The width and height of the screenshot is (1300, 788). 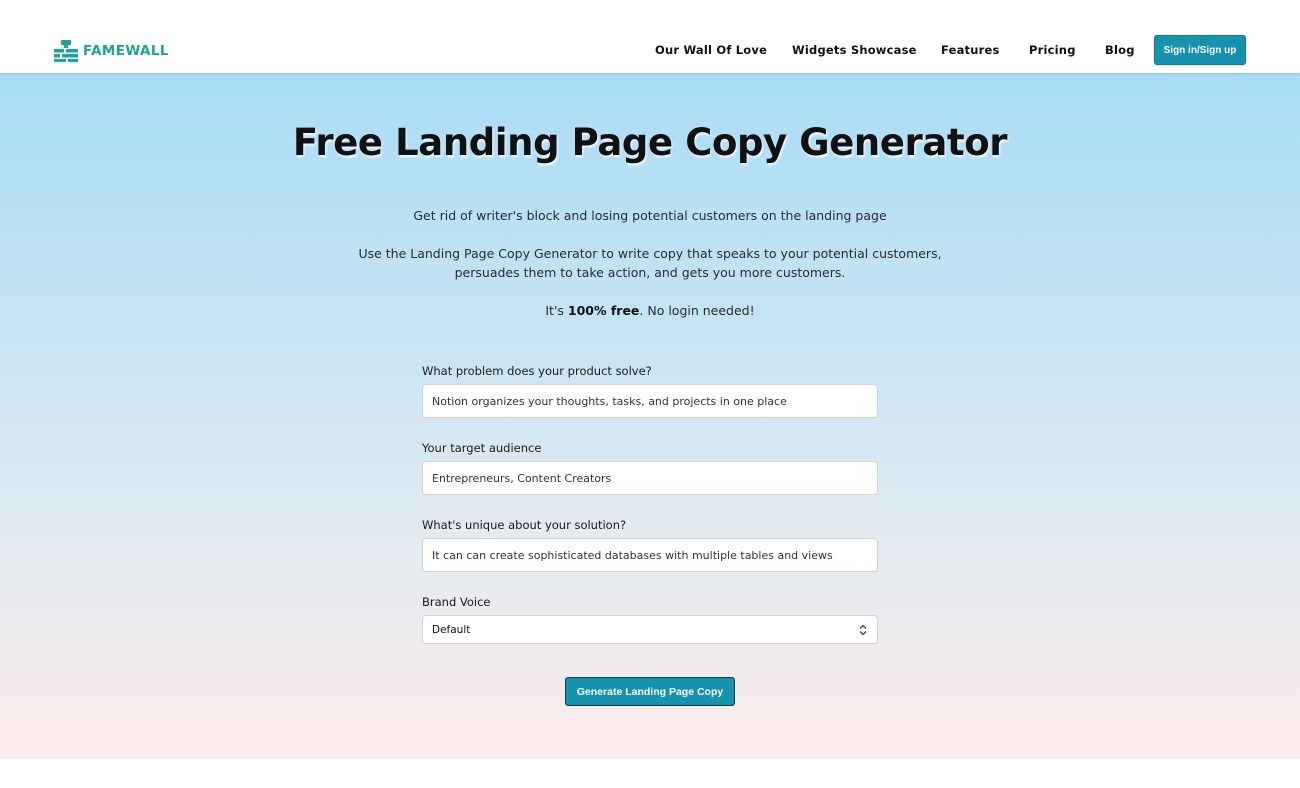 I want to click on signin-button: Sign in/Sign up, so click(x=1200, y=50).